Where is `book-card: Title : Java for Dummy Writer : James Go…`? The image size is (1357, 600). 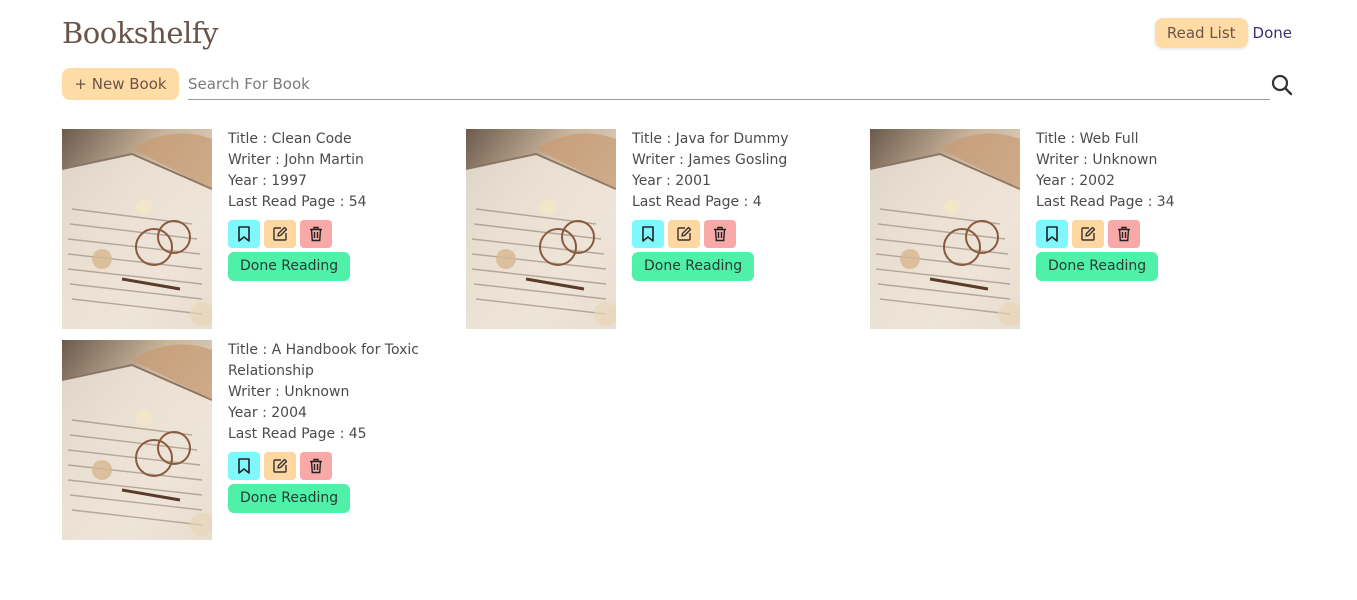 book-card: Title : Java for Dummy Writer : James Go… is located at coordinates (646, 229).